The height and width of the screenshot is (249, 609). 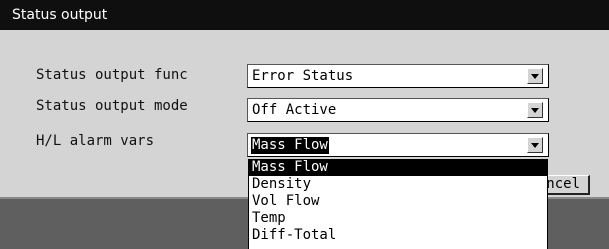 What do you see at coordinates (95, 141) in the screenshot?
I see `hl-alarm-vars-label: H/L alarm vars` at bounding box center [95, 141].